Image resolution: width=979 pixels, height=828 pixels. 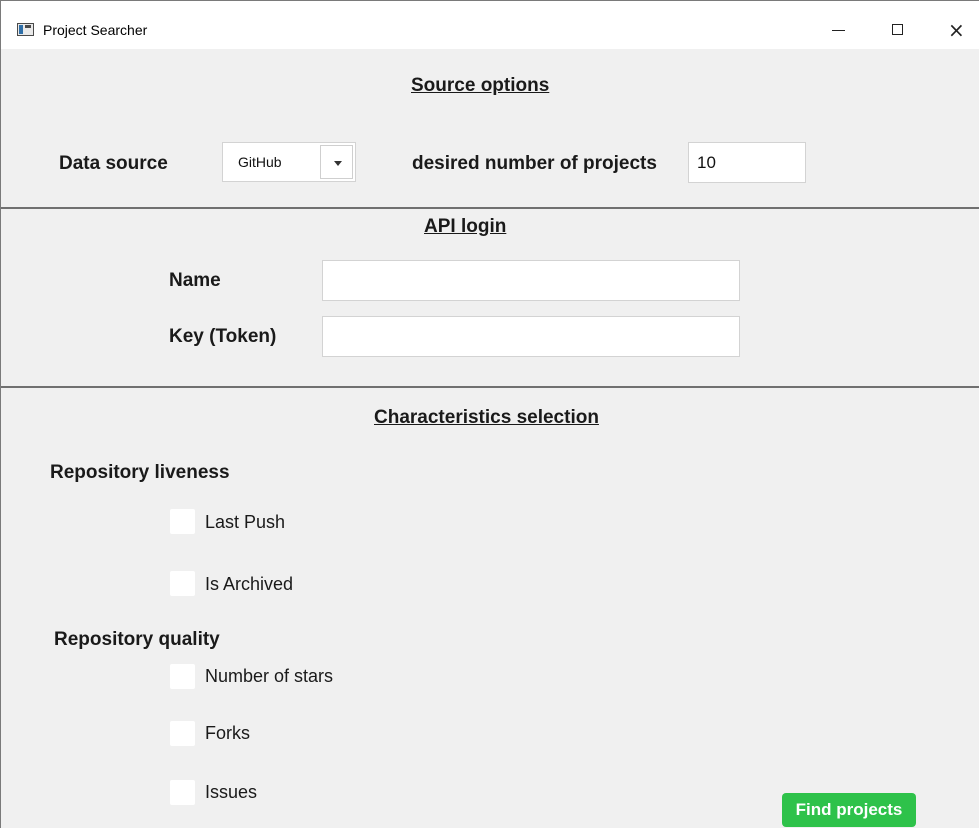 I want to click on name-label: Name, so click(x=195, y=280).